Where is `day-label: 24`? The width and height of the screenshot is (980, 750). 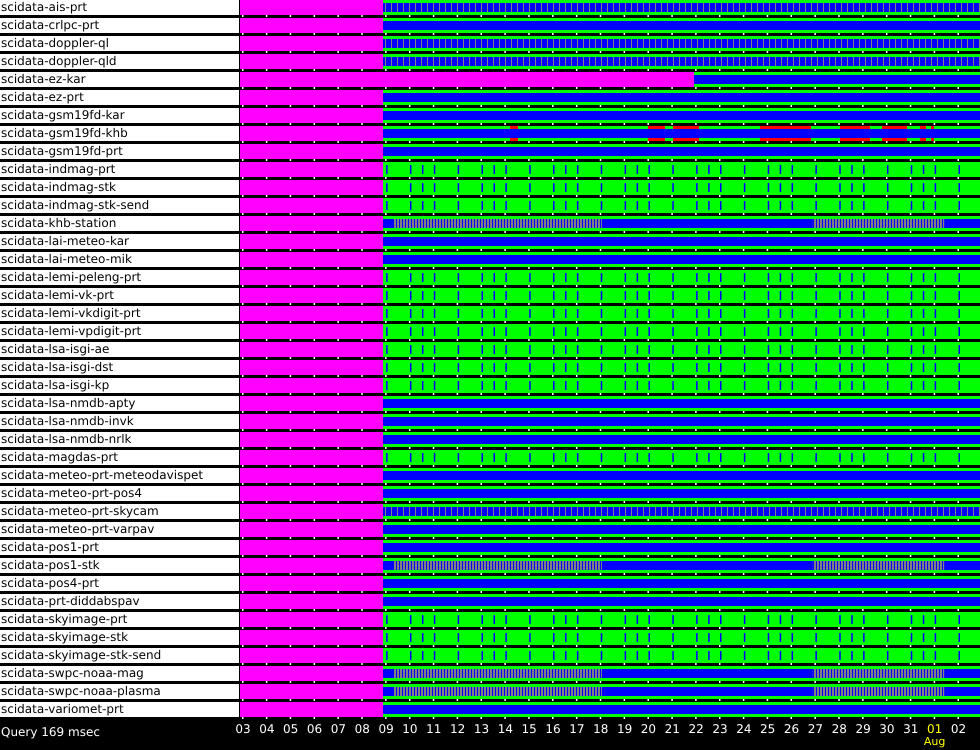
day-label: 24 is located at coordinates (744, 729).